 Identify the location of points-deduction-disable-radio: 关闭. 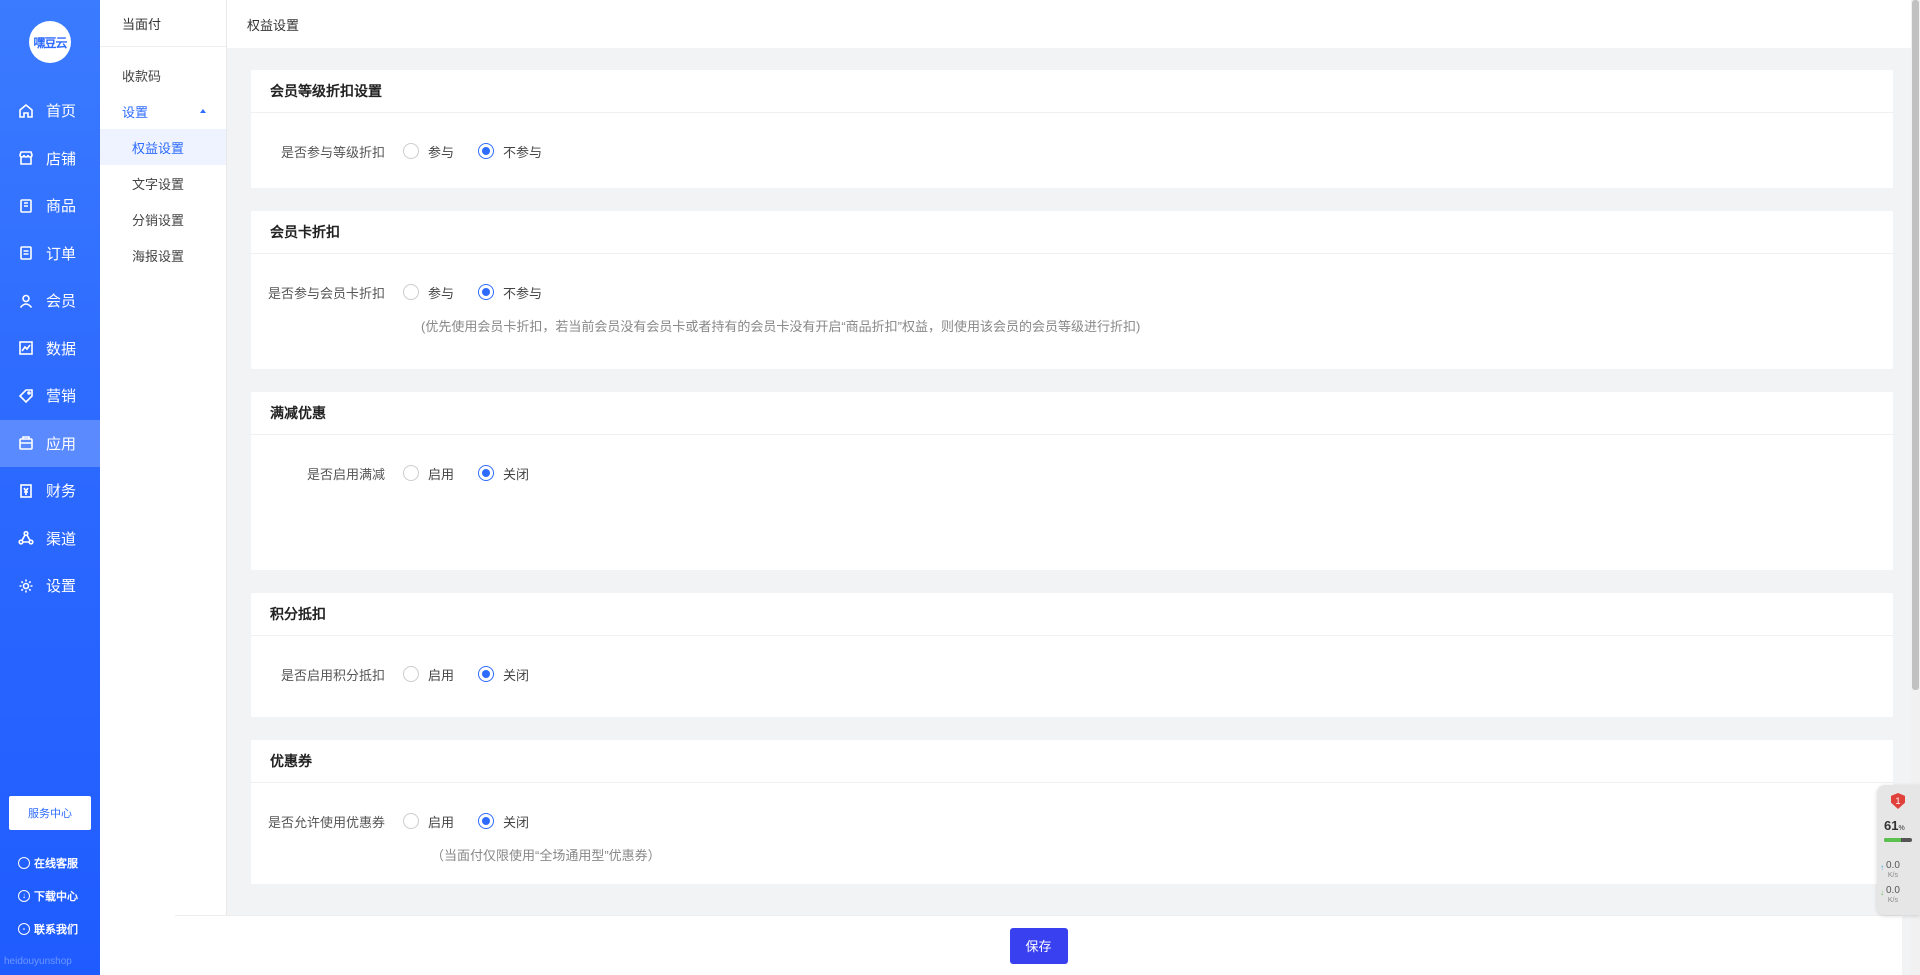
(503, 674).